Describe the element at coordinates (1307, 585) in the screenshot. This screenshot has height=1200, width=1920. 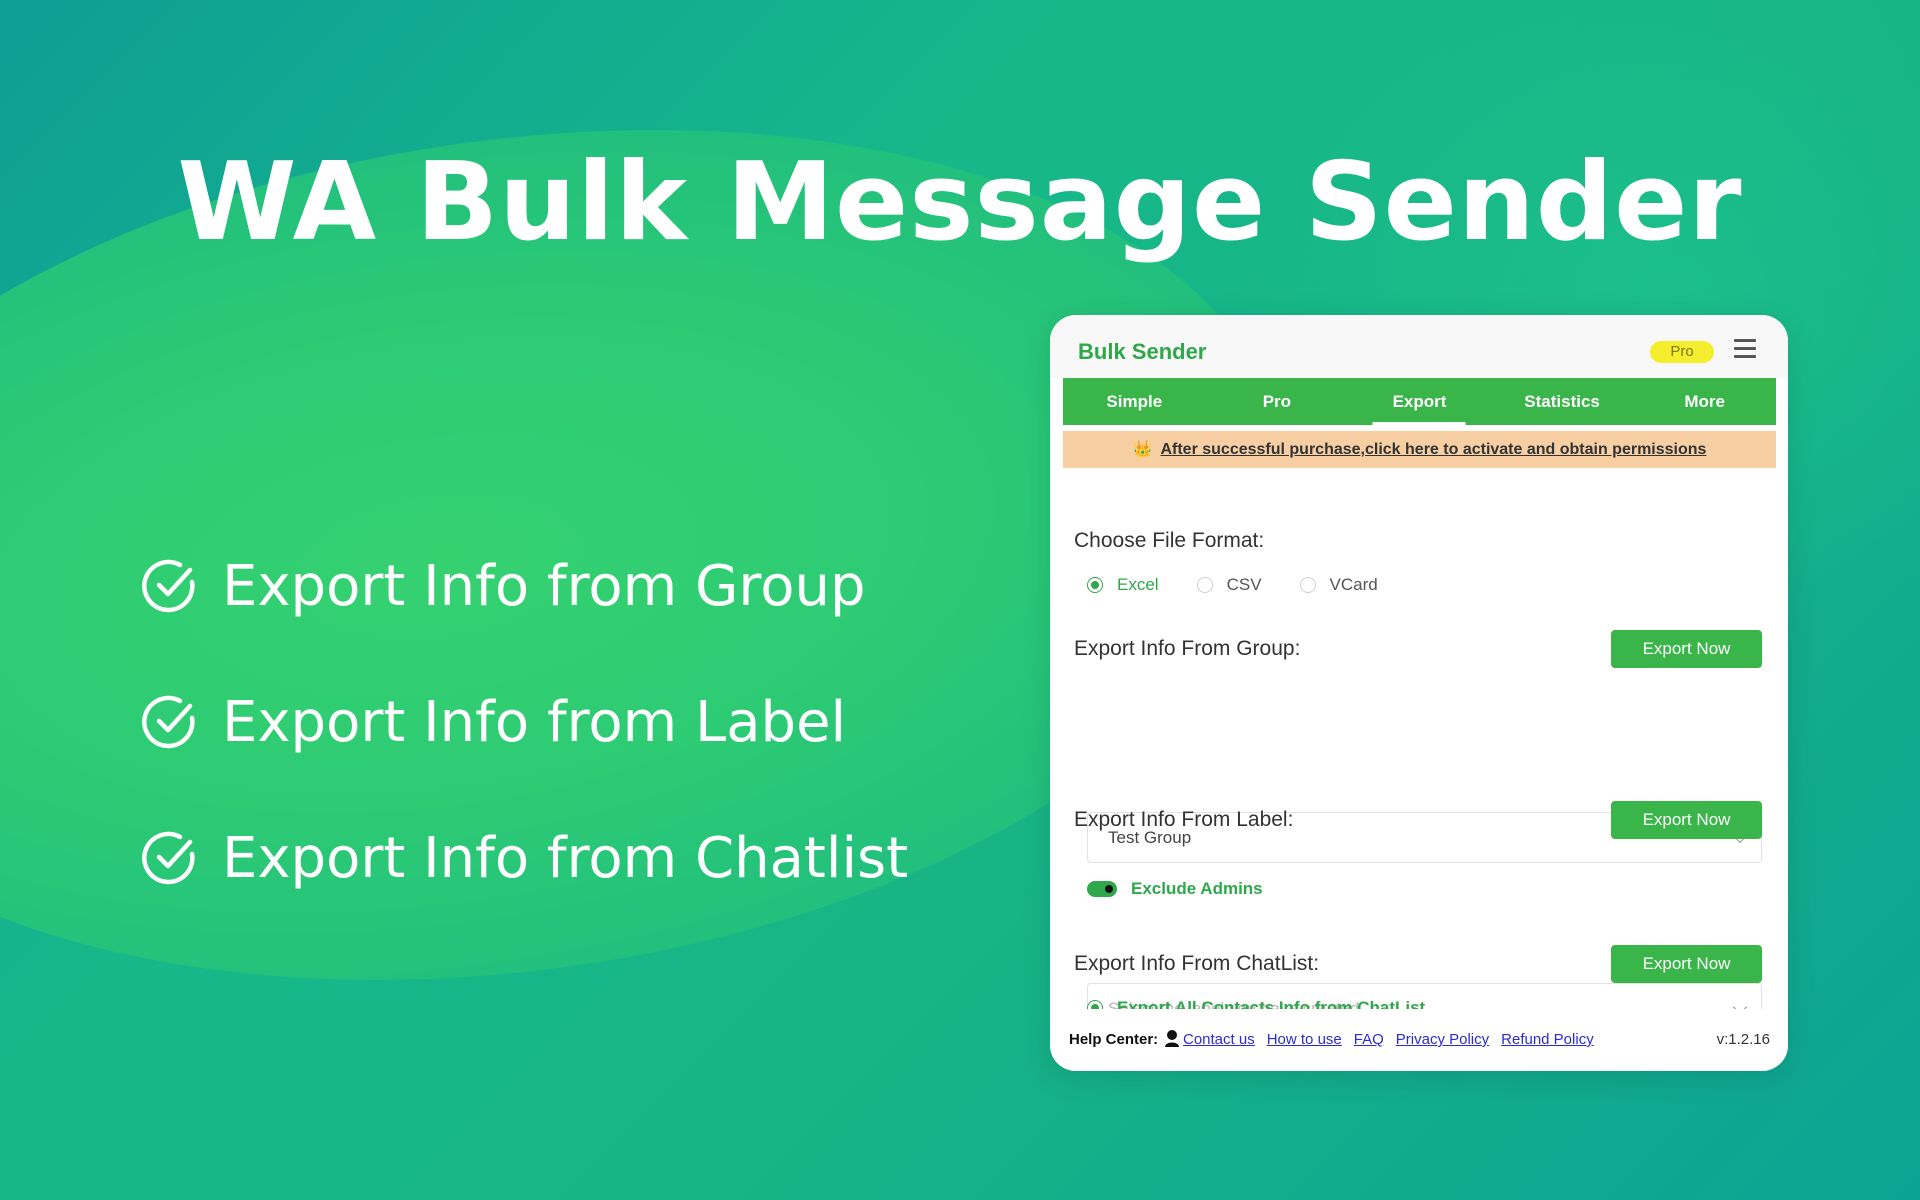
I see `radio-vcard-indicator` at that location.